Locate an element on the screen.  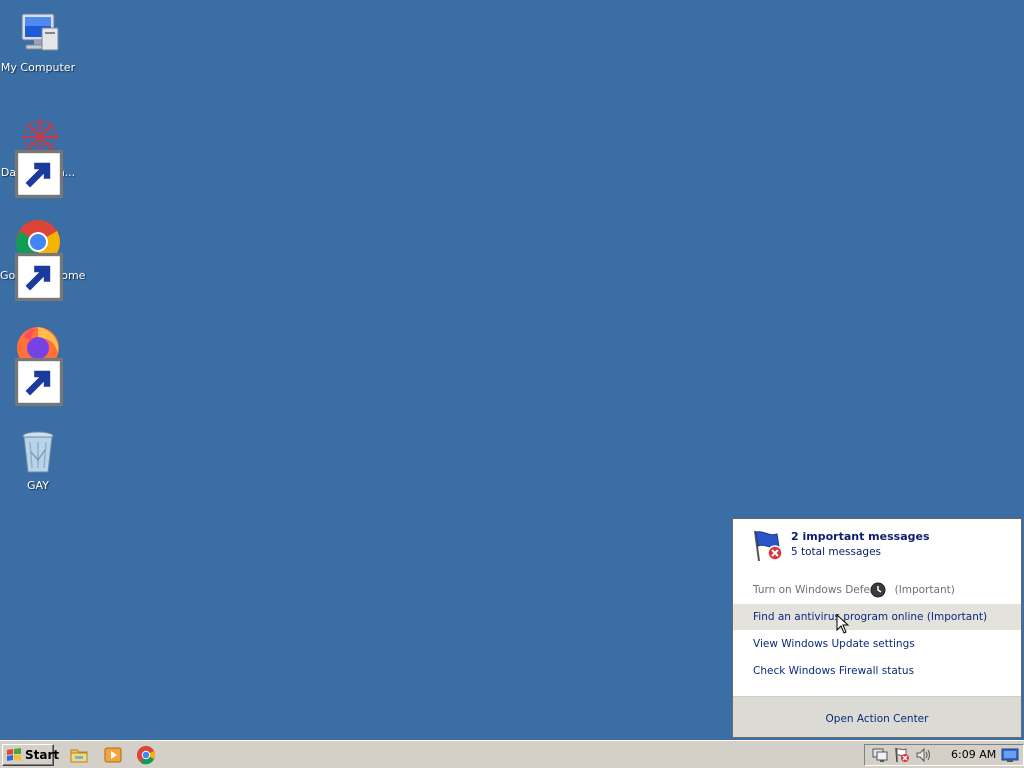
desktop-icon-my-computer: My Computer is located at coordinates (38, 42).